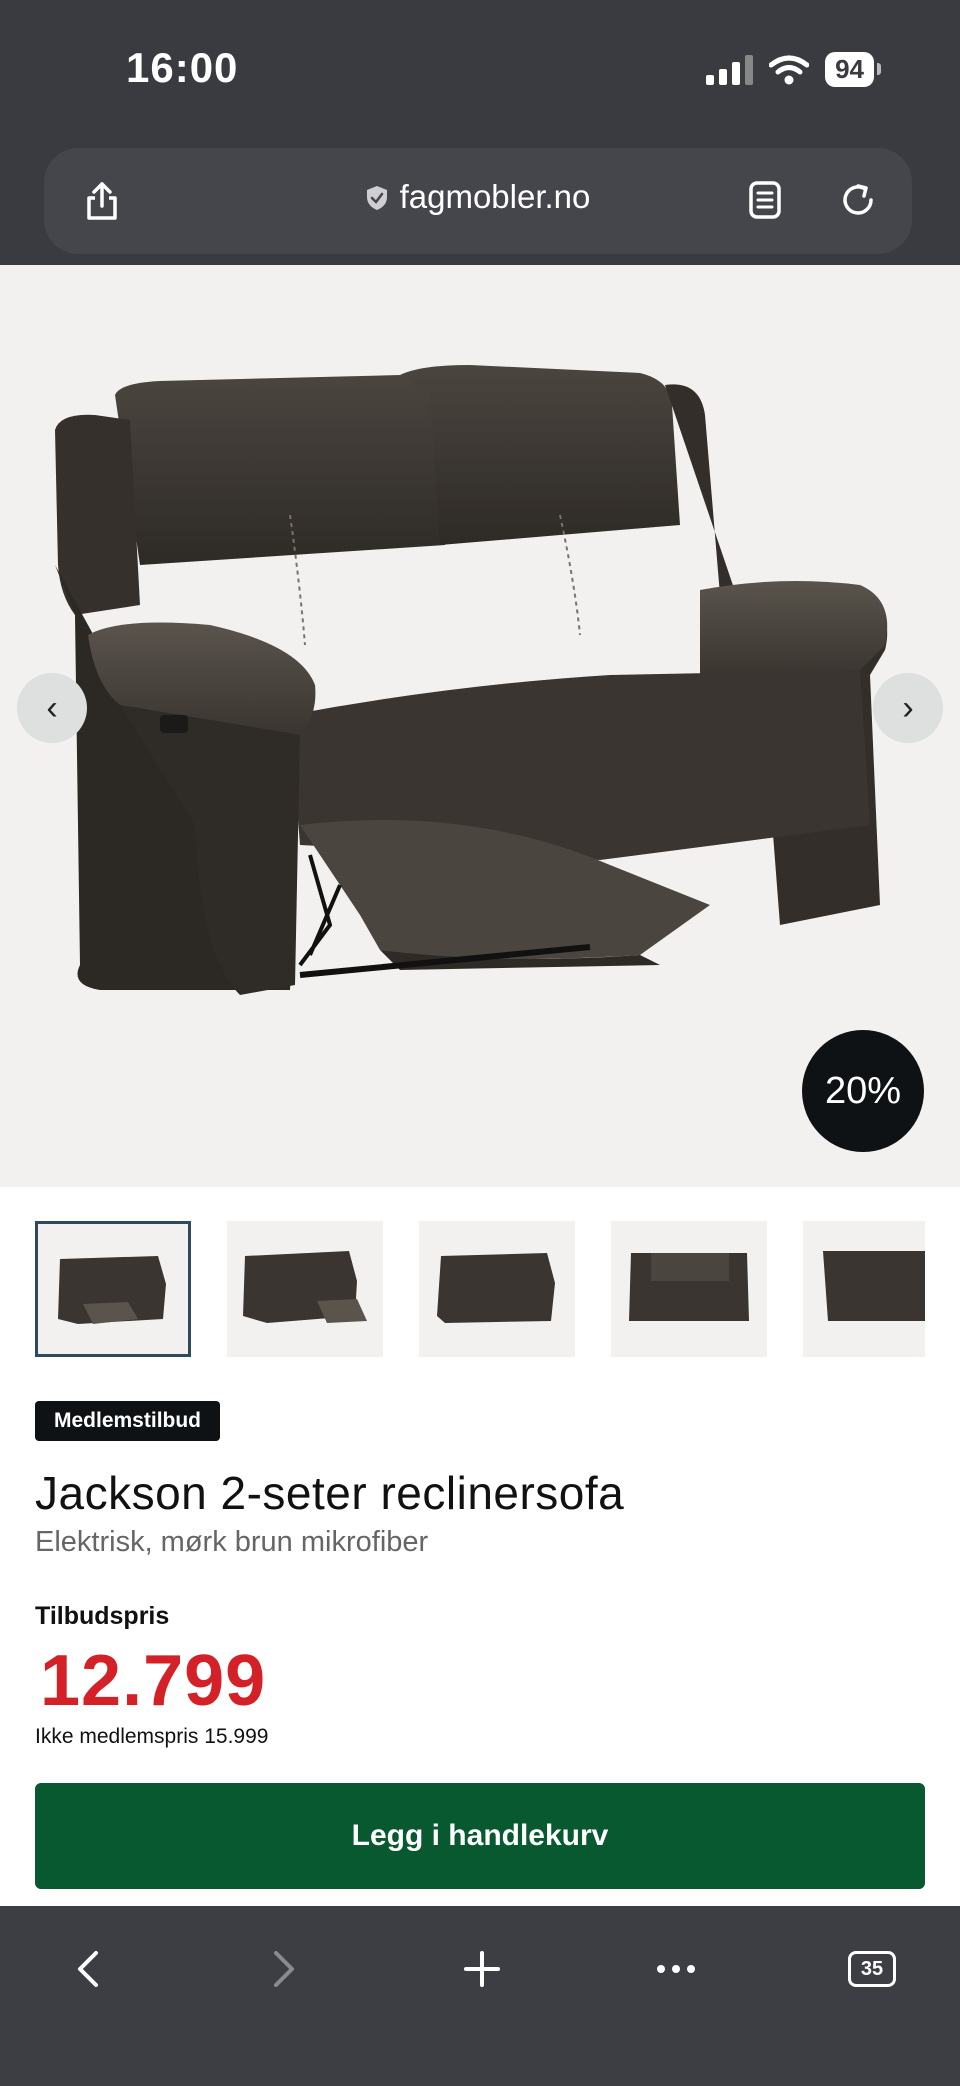 This screenshot has width=960, height=2086. I want to click on thumbnail-strip, so click(480, 1290).